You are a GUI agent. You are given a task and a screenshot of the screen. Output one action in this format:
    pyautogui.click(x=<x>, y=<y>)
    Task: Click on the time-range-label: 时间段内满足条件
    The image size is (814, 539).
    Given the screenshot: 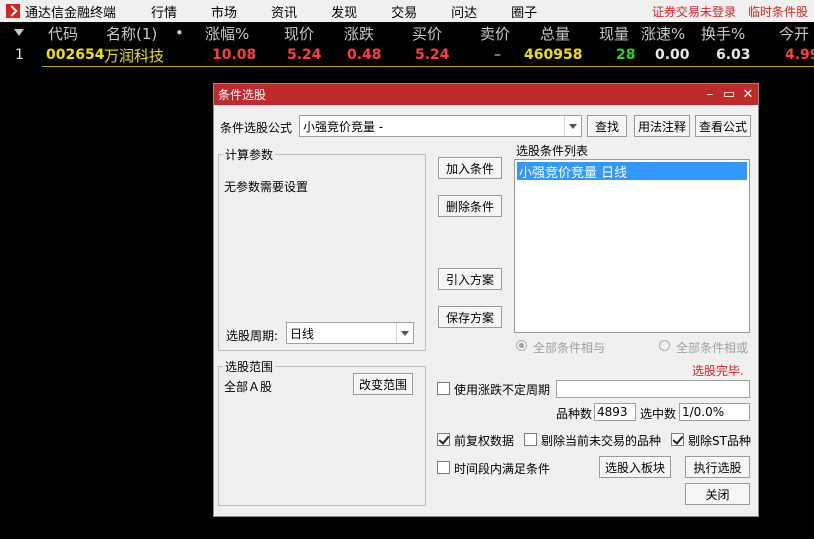 What is the action you would take?
    pyautogui.click(x=502, y=469)
    